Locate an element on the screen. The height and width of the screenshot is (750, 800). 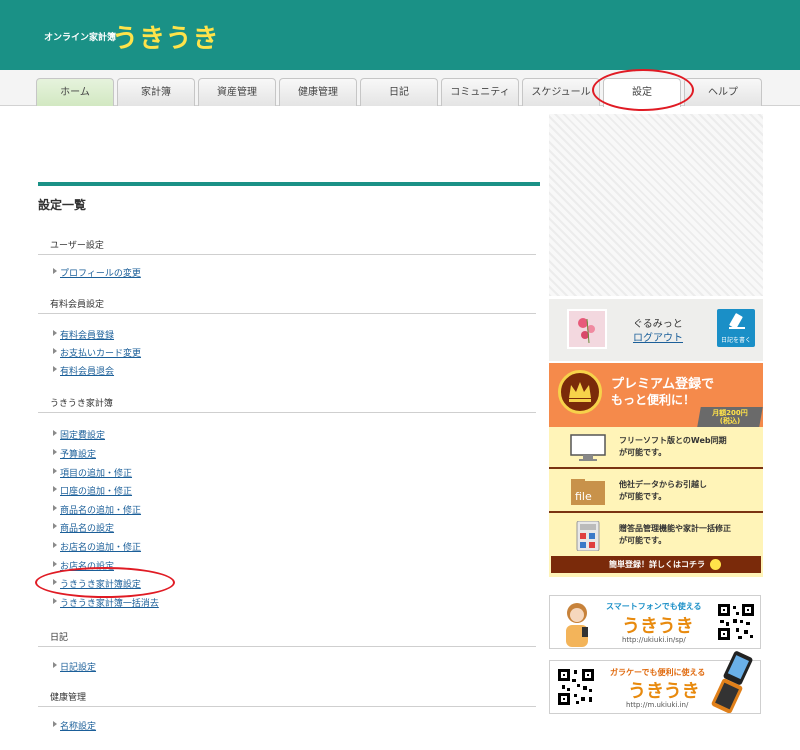
pen-icon is located at coordinates (737, 321).